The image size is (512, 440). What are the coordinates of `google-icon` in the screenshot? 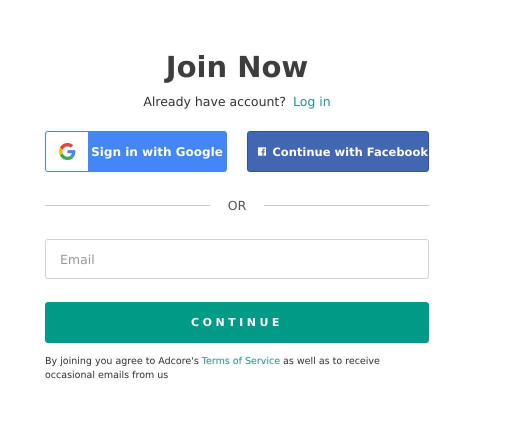 It's located at (67, 151).